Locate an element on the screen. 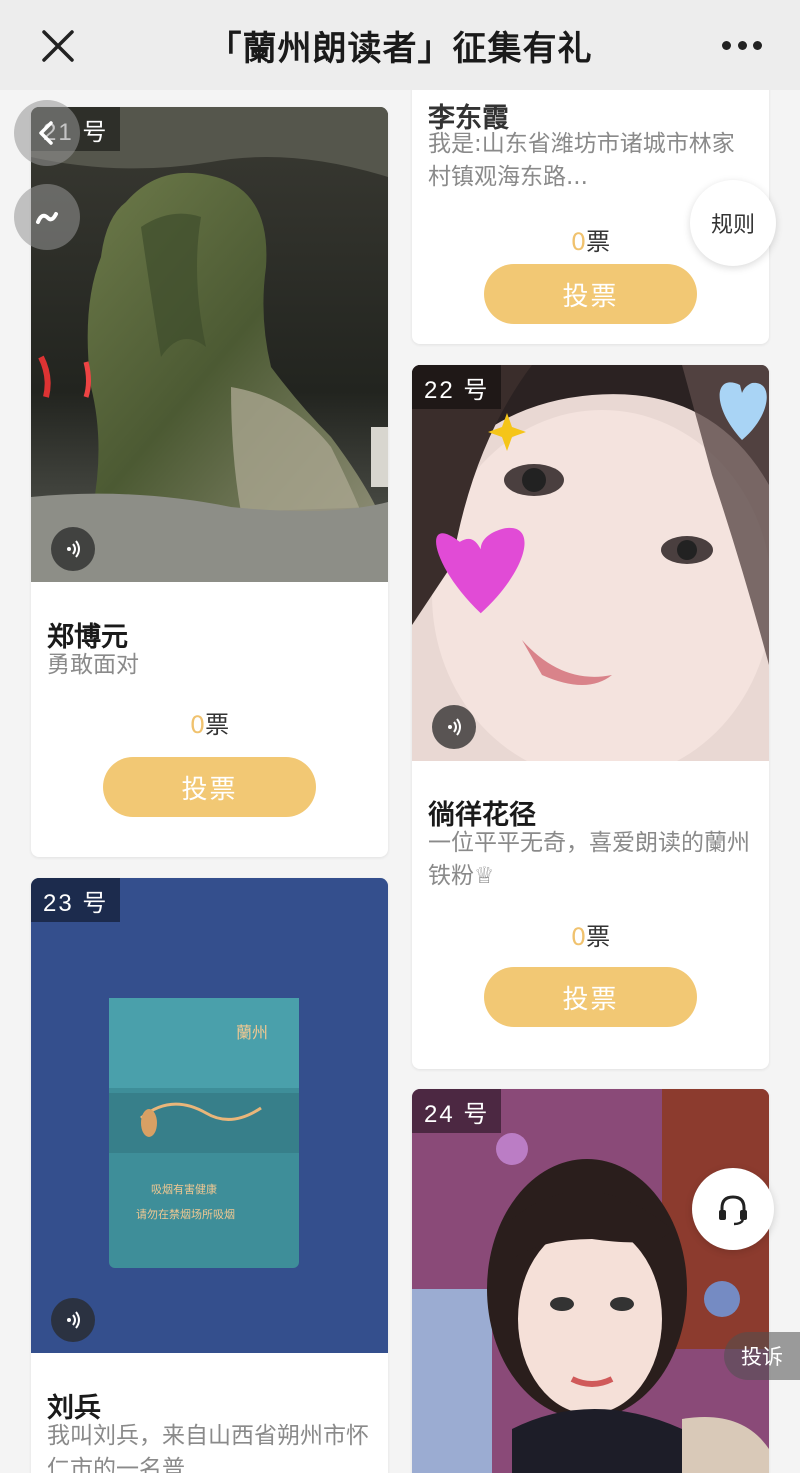  entry-desc: 一位平平无奇，喜爱朗读的蘭州铁粉♕ is located at coordinates (589, 859).